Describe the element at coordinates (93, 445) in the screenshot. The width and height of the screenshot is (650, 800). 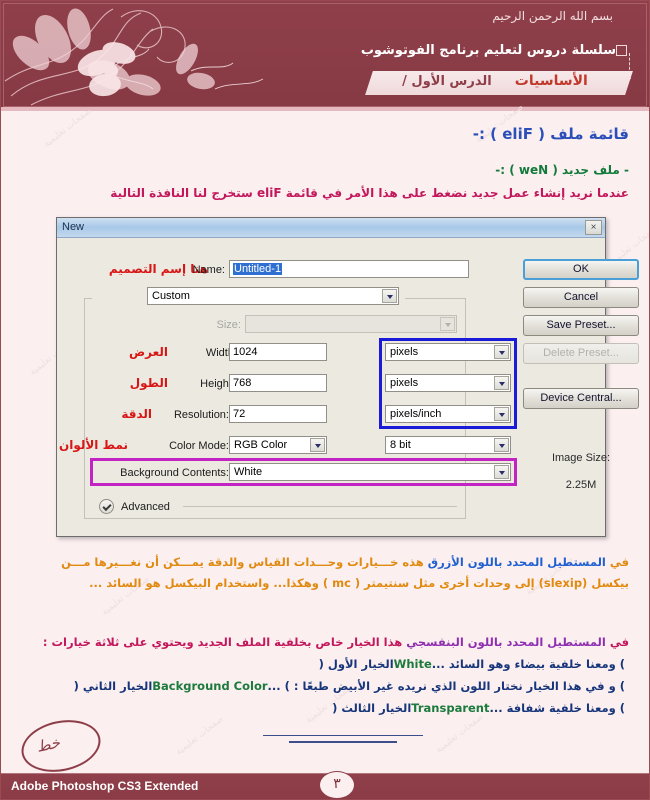
I see `annotation-color-mode: نمط الألوان` at that location.